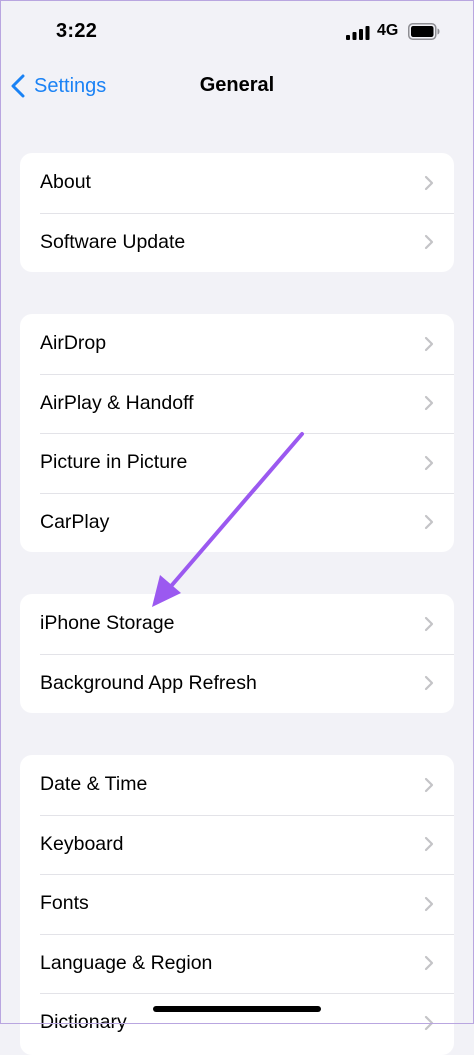 Image resolution: width=474 pixels, height=1055 pixels. I want to click on row-fonts: Fonts, so click(237, 904).